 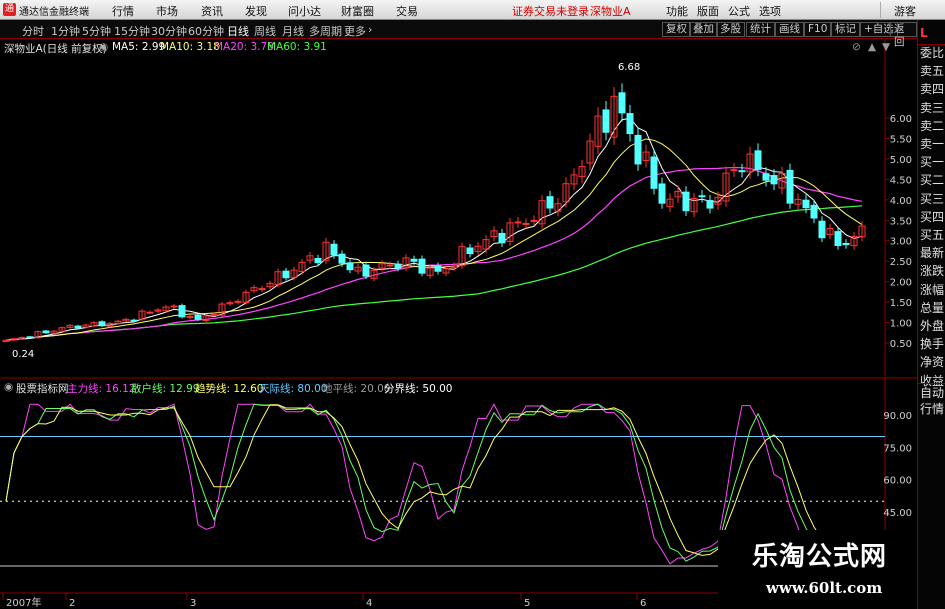 I want to click on period-60min: 60分钟, so click(x=206, y=31).